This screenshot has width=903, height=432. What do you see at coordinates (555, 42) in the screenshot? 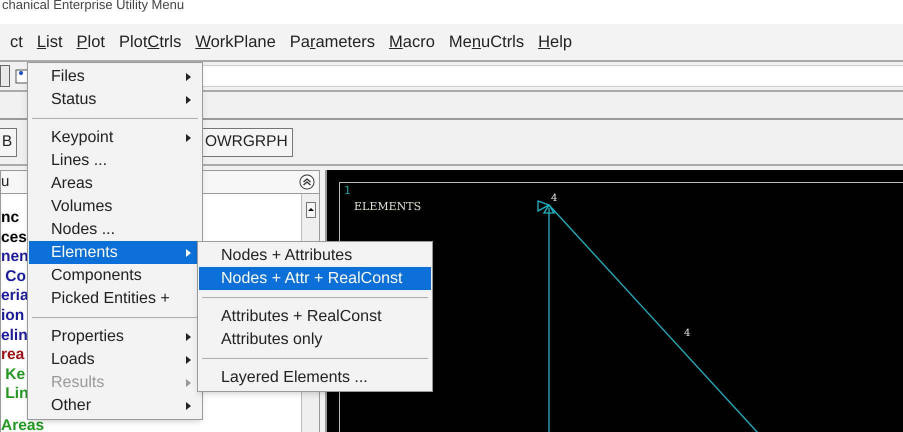
I see `menu-item: Help` at bounding box center [555, 42].